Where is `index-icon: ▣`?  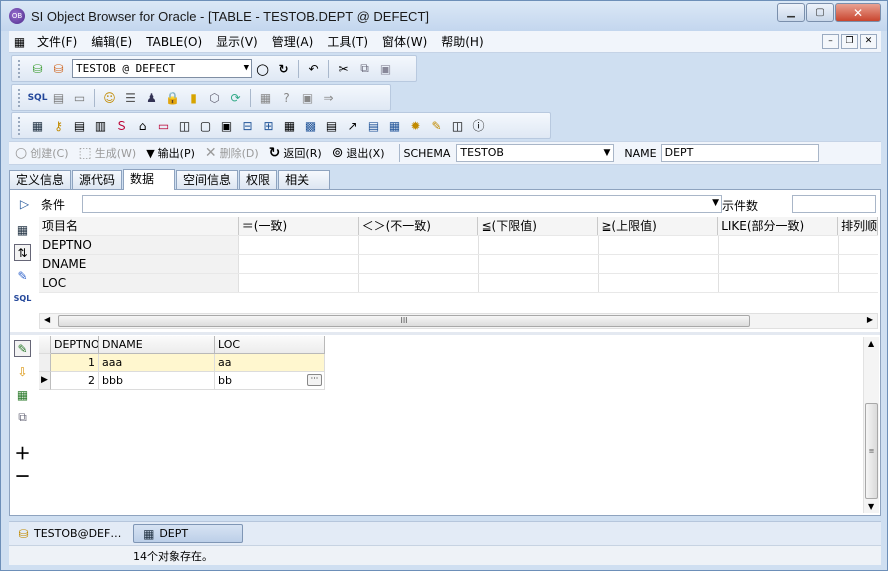
index-icon: ▣ is located at coordinates (226, 125).